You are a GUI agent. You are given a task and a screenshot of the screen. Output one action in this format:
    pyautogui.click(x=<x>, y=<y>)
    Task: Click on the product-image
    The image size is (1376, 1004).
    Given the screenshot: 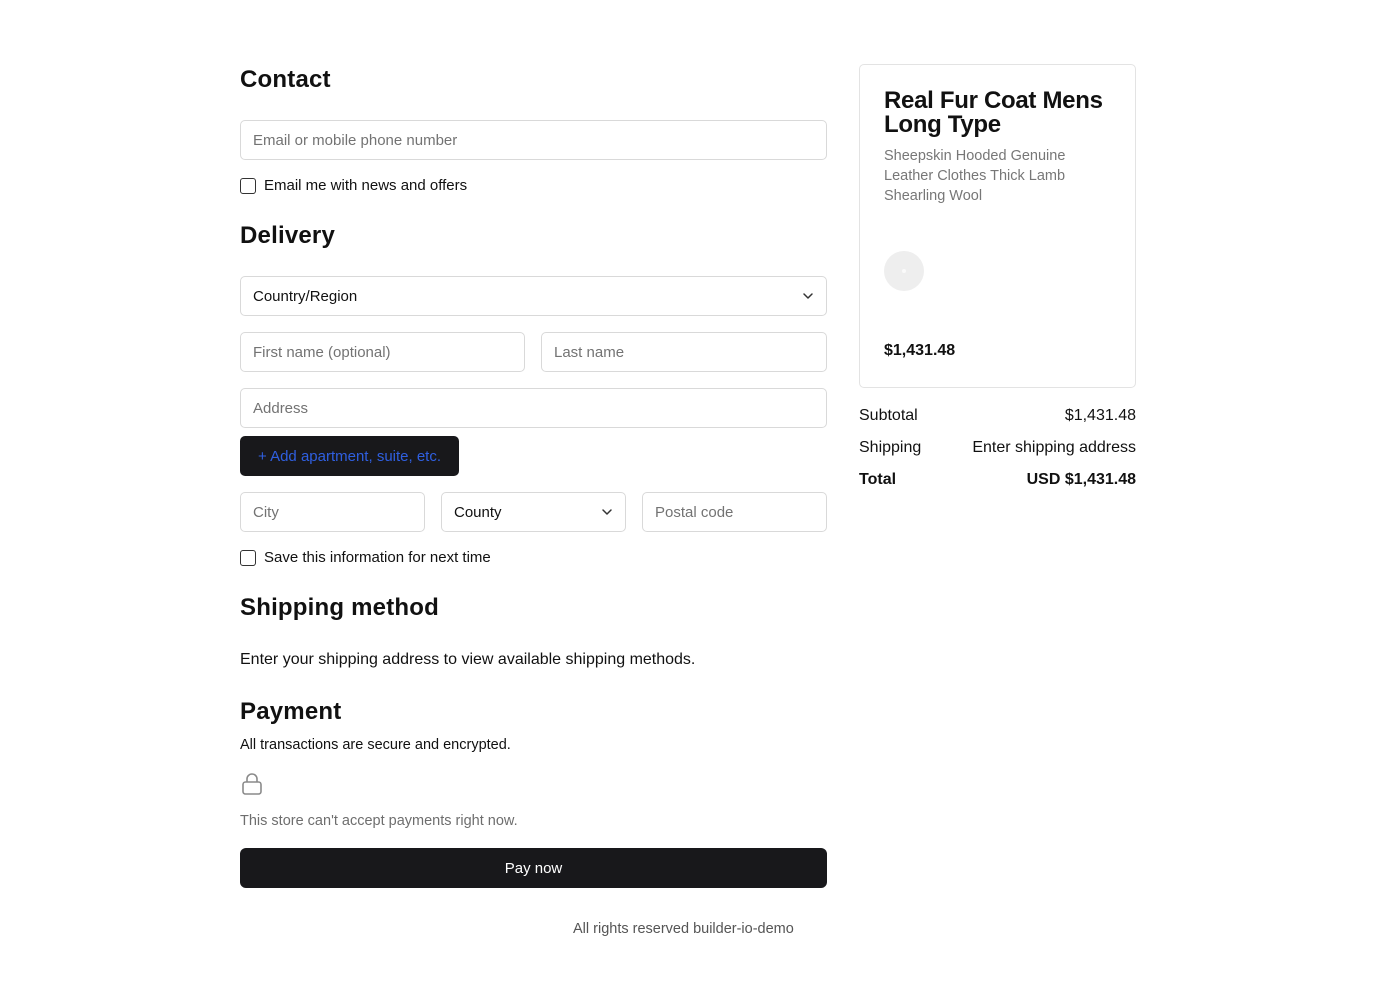 What is the action you would take?
    pyautogui.click(x=904, y=271)
    